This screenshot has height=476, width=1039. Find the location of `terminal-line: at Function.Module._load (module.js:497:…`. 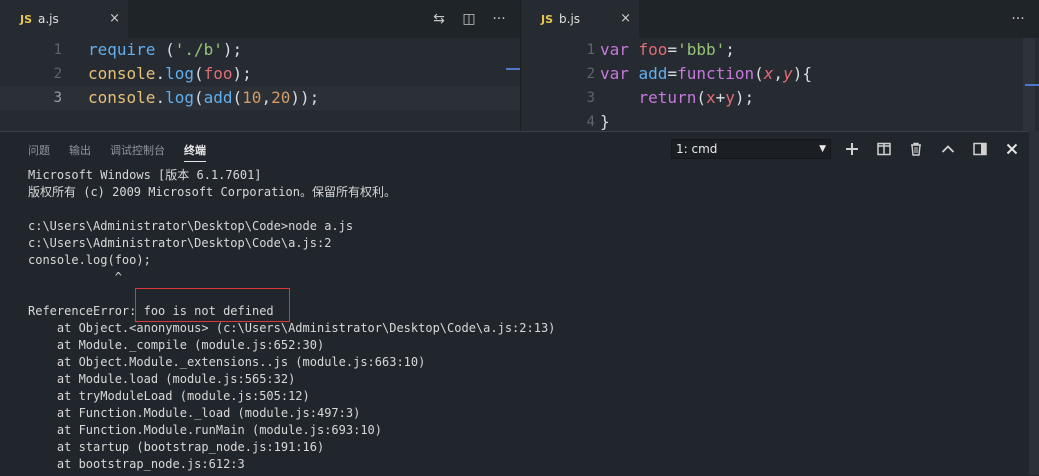

terminal-line: at Function.Module._load (module.js:497:… is located at coordinates (194, 413).